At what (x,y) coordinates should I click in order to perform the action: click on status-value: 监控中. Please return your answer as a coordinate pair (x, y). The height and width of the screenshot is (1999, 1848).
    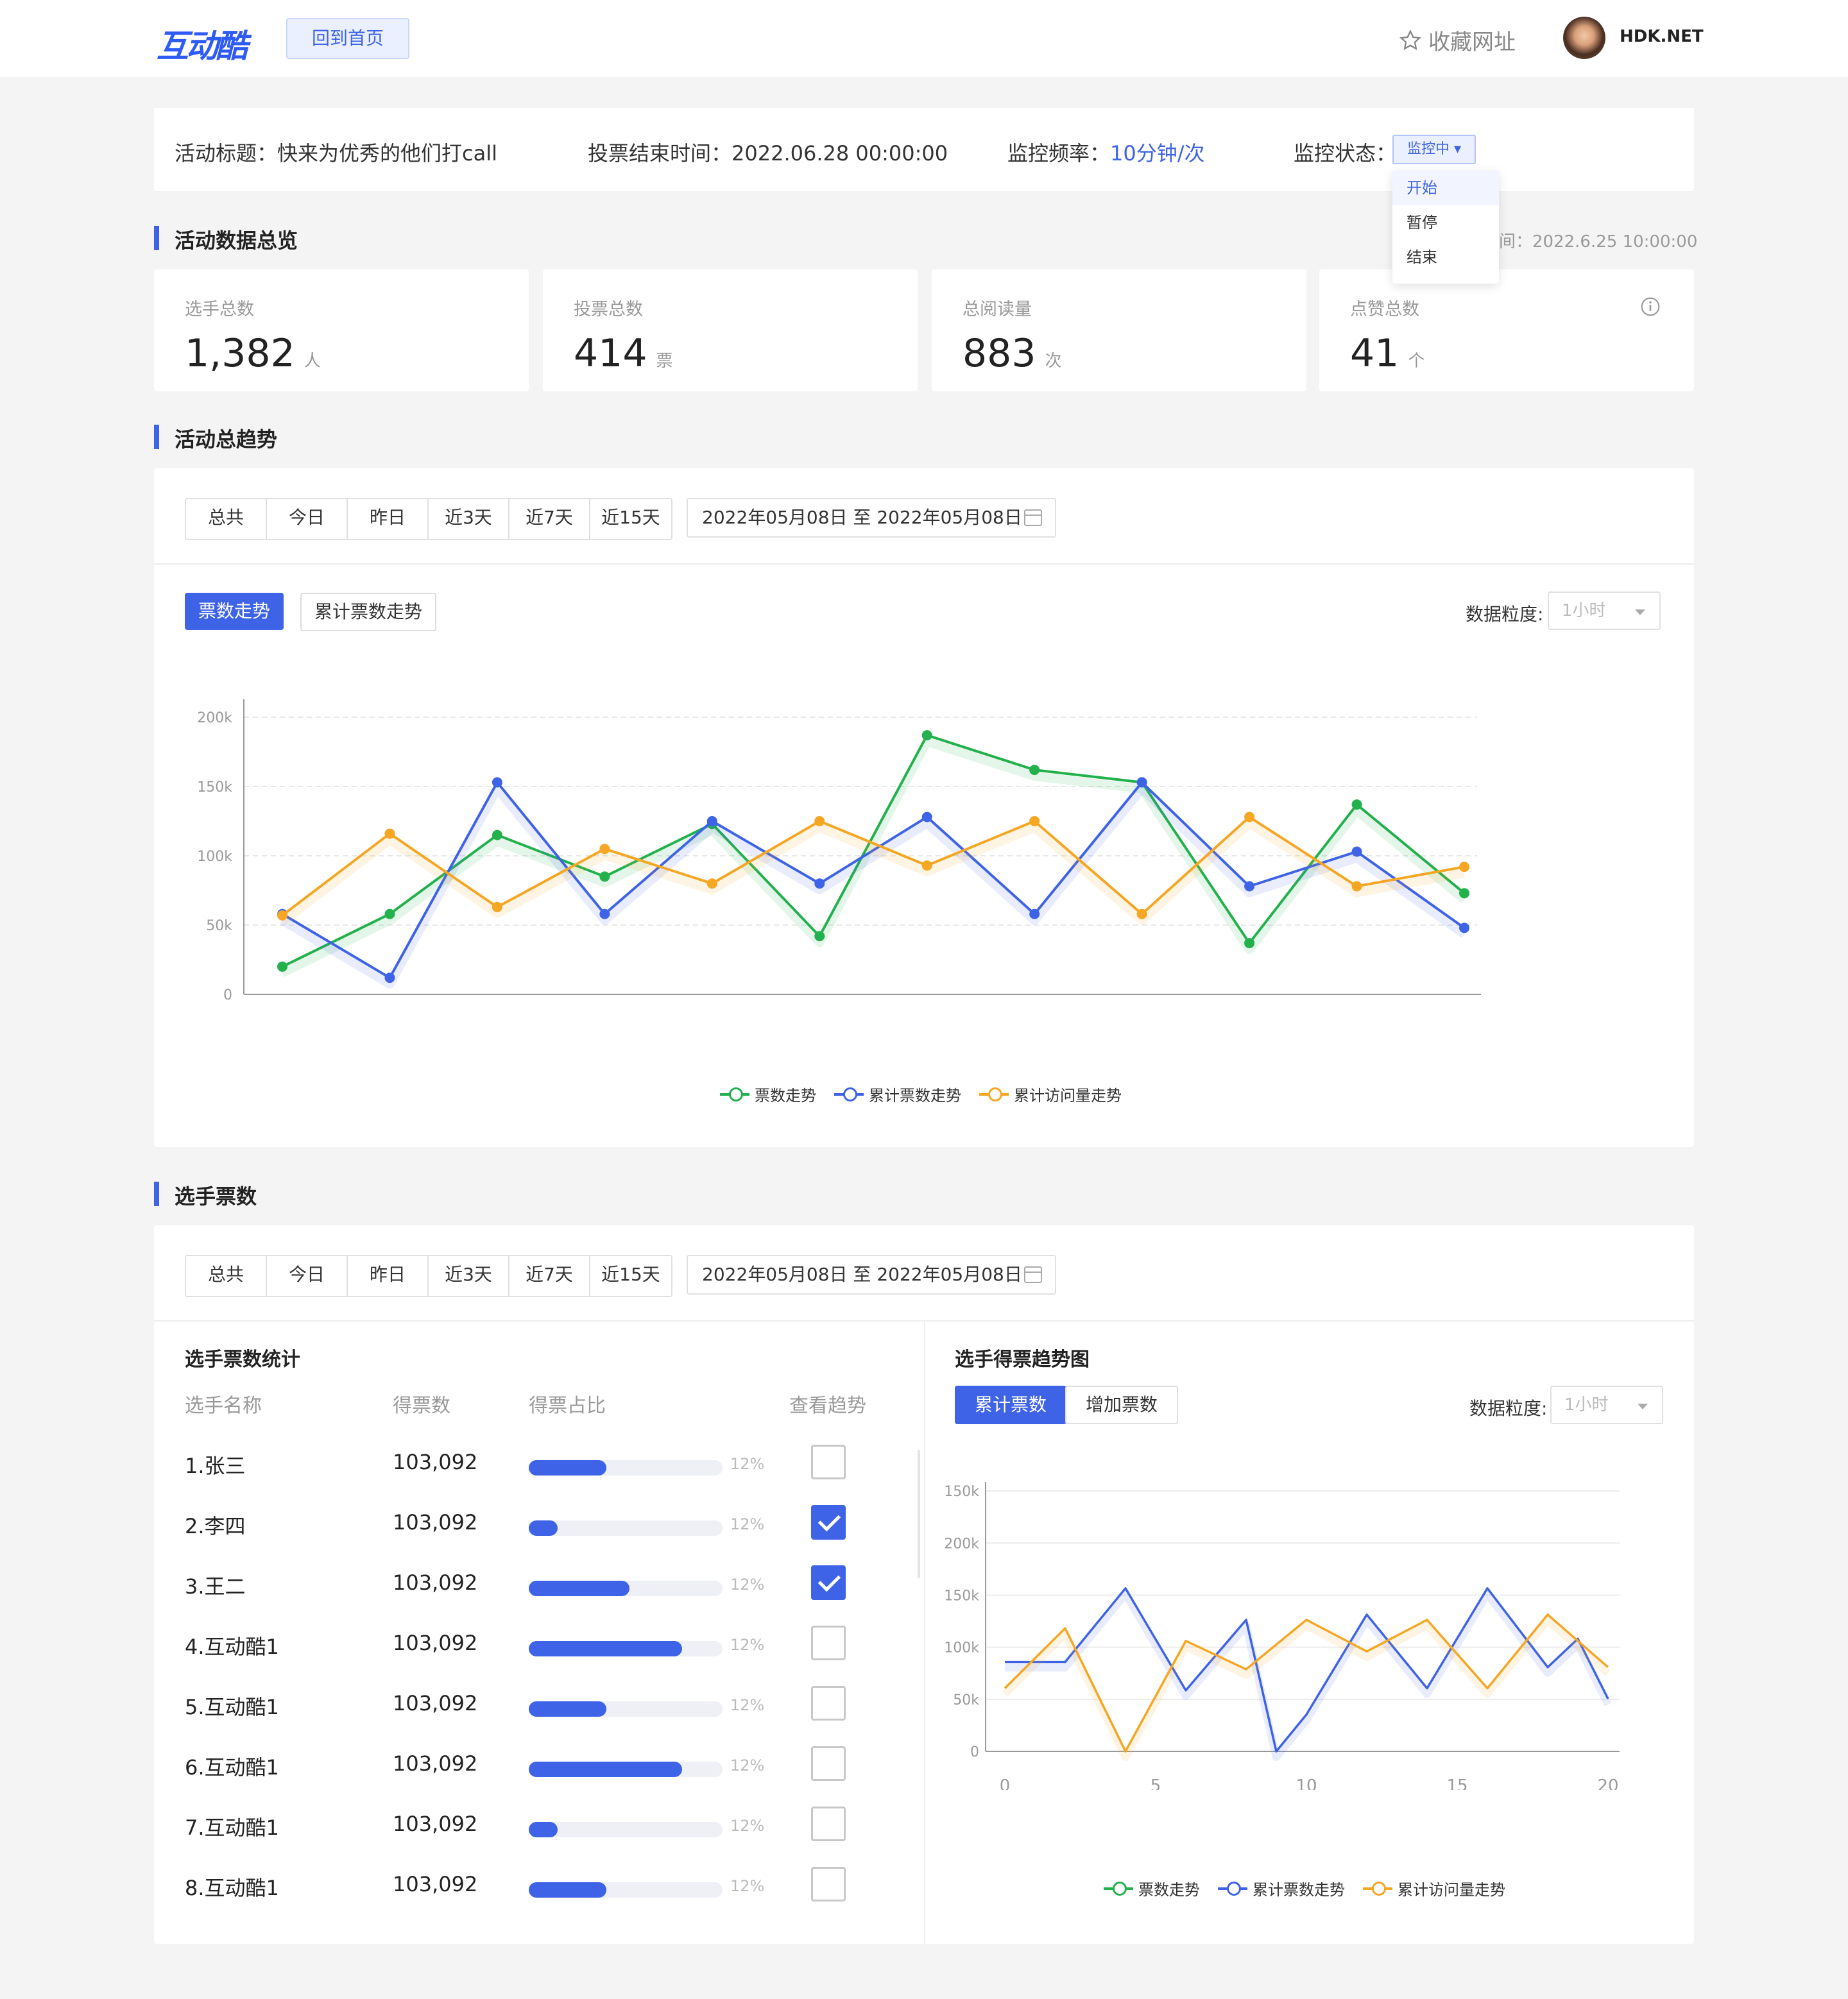
    Looking at the image, I should click on (1429, 149).